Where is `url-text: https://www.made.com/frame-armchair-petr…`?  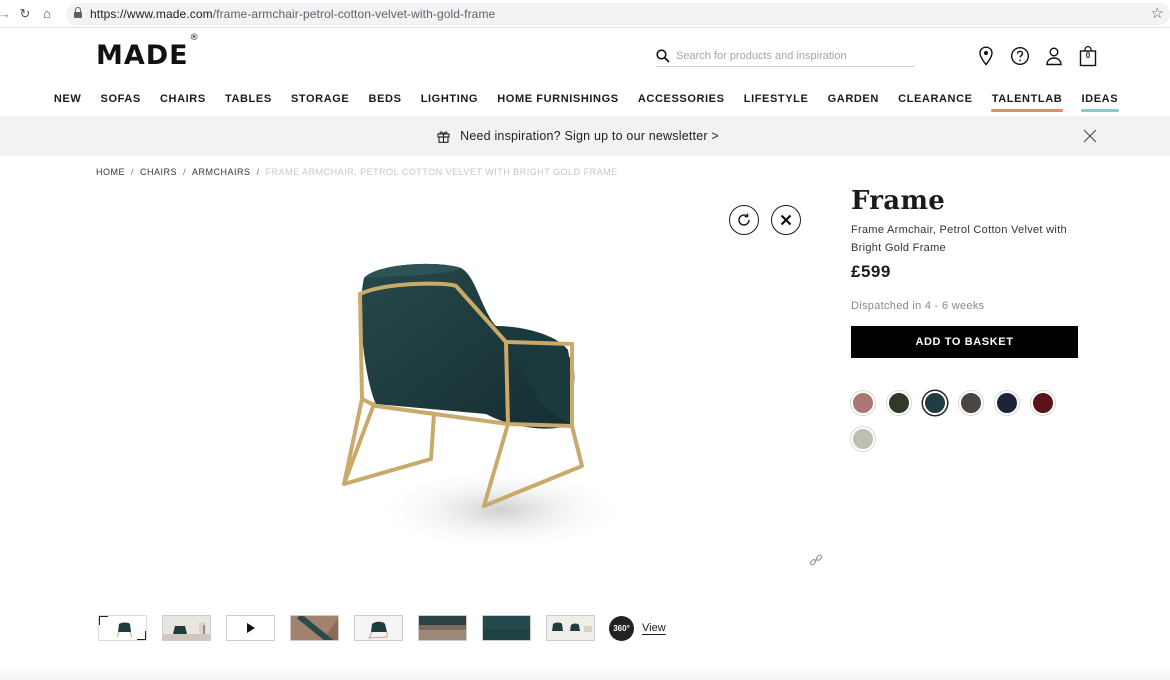 url-text: https://www.made.com/frame-armchair-petr… is located at coordinates (293, 14).